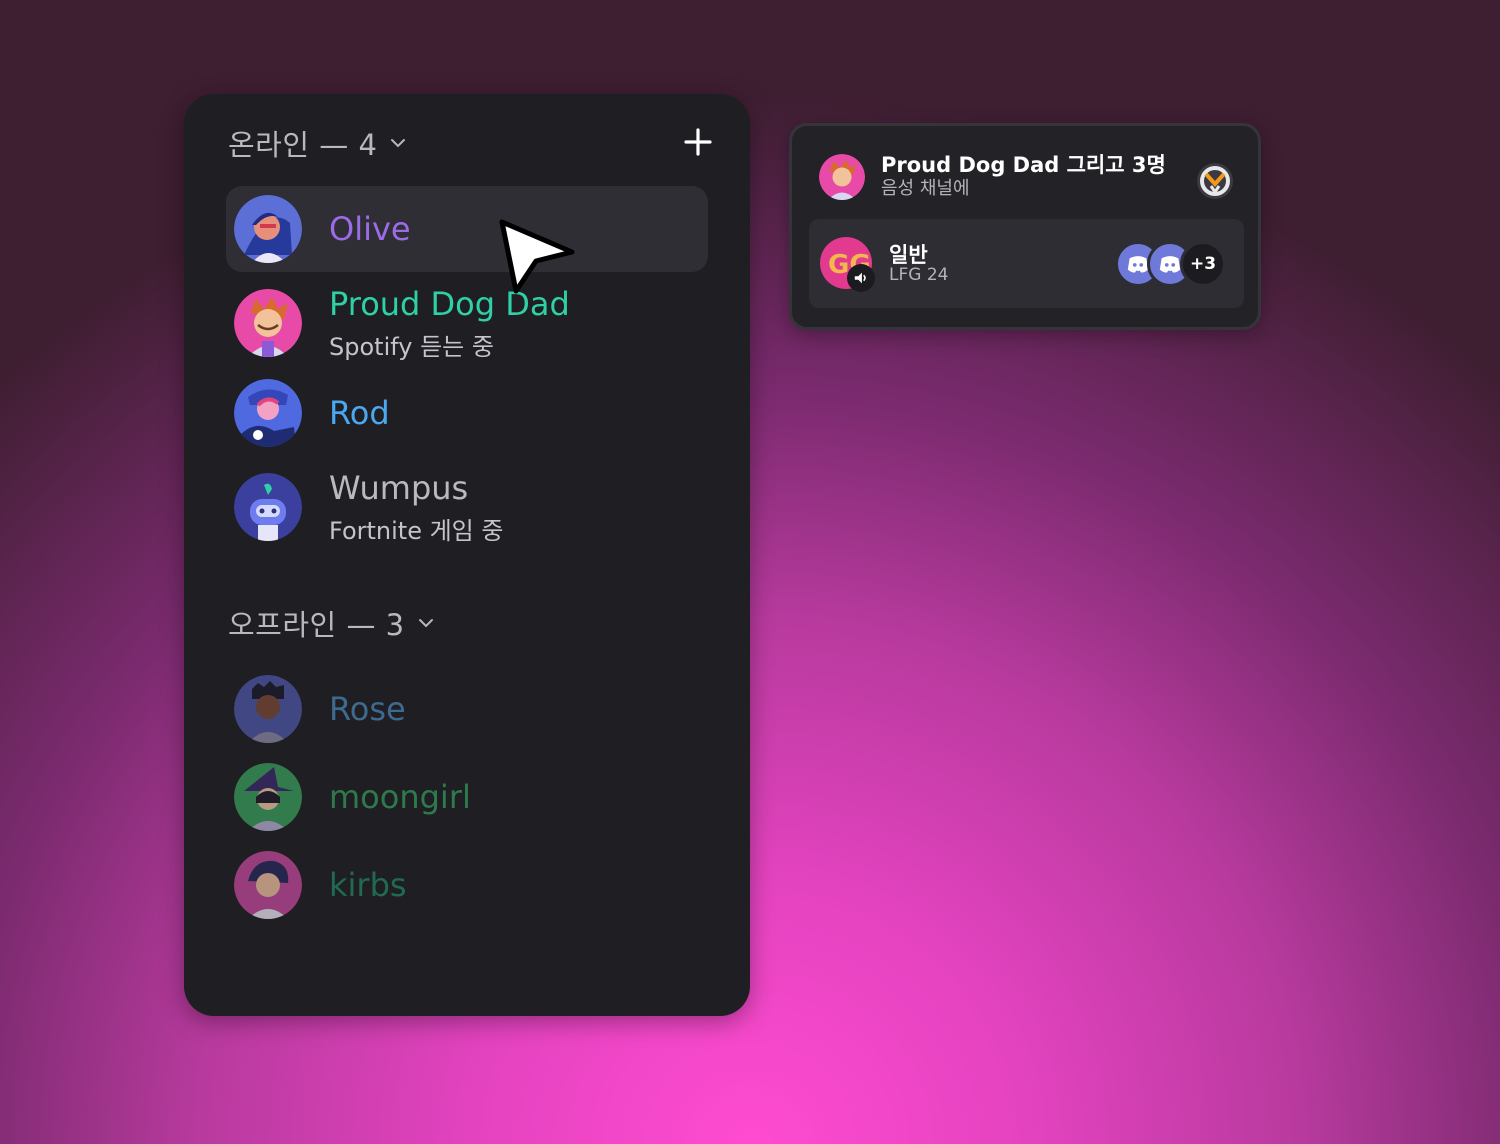  Describe the element at coordinates (1026, 263) in the screenshot. I see `voice-channel-row: GG 일반 LFG 24 +3` at that location.